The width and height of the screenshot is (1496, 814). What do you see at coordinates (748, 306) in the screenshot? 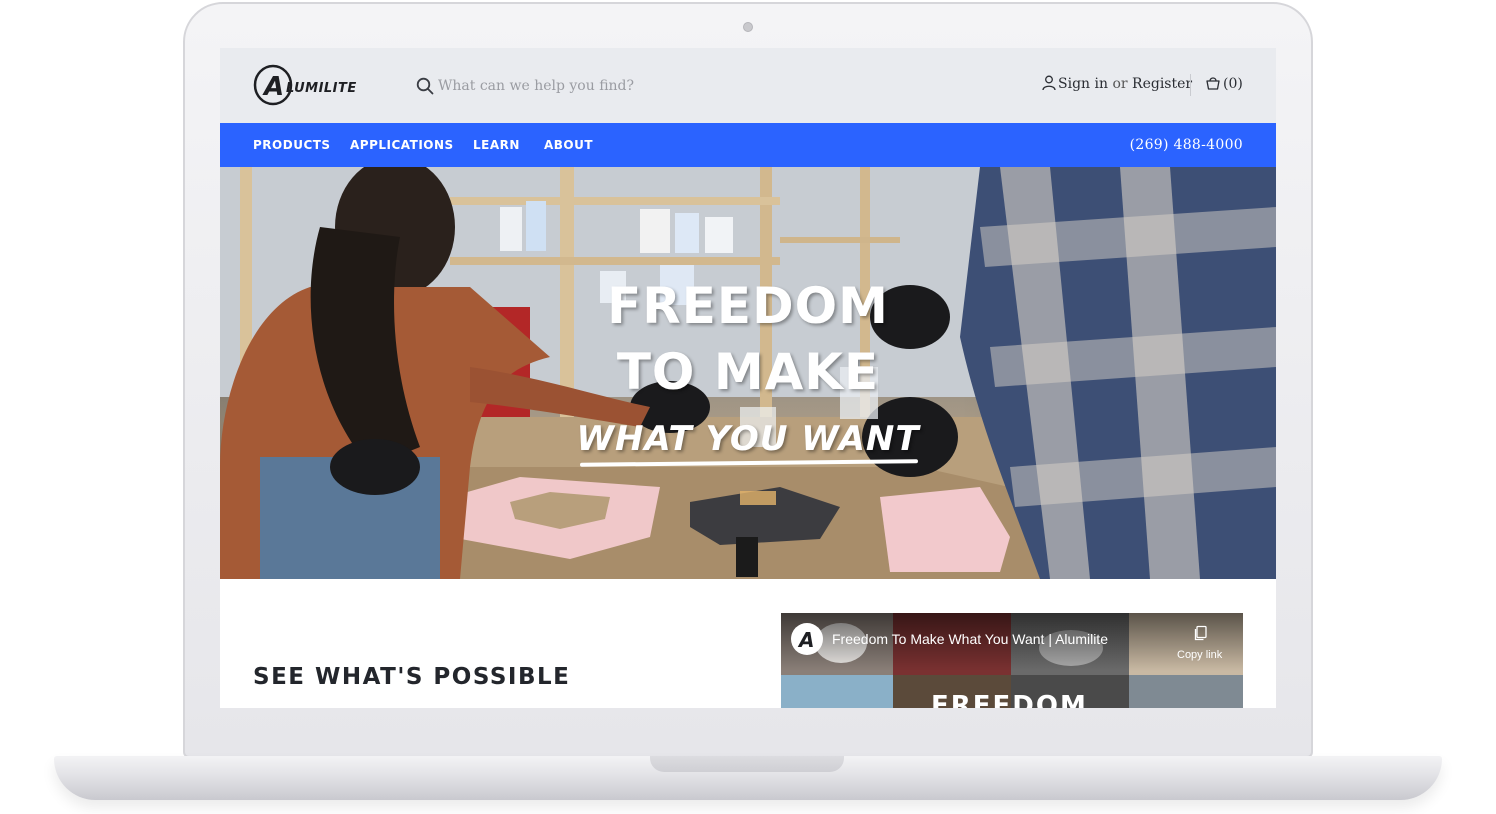
I see `hero-headline-line-1: FREEDOM` at bounding box center [748, 306].